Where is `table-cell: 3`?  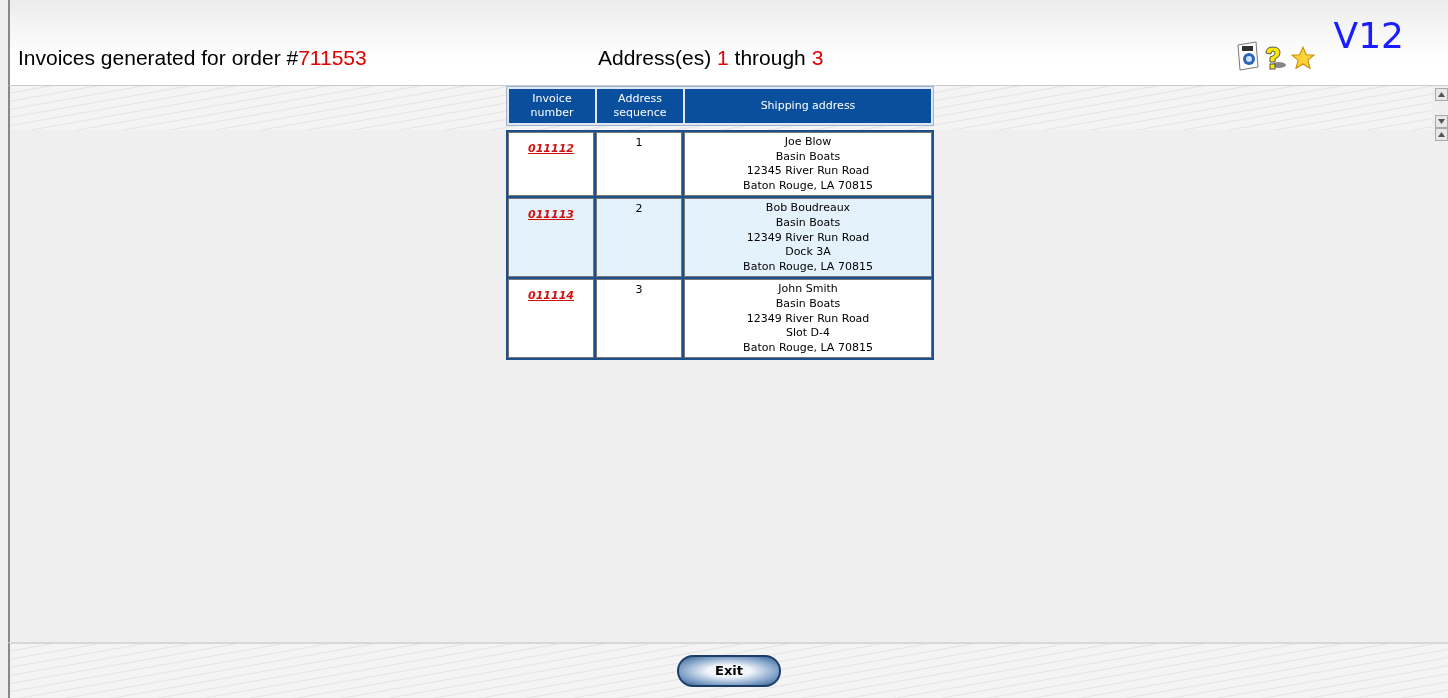
table-cell: 3 is located at coordinates (639, 319).